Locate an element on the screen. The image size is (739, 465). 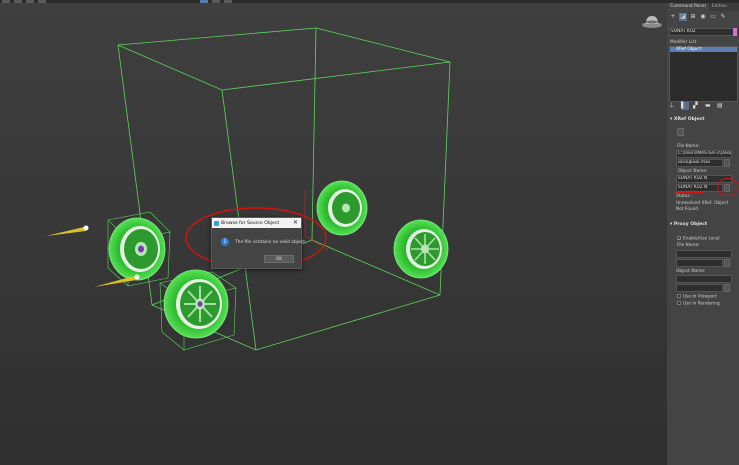
proxy-file-name-label: File Name: is located at coordinates (688, 245).